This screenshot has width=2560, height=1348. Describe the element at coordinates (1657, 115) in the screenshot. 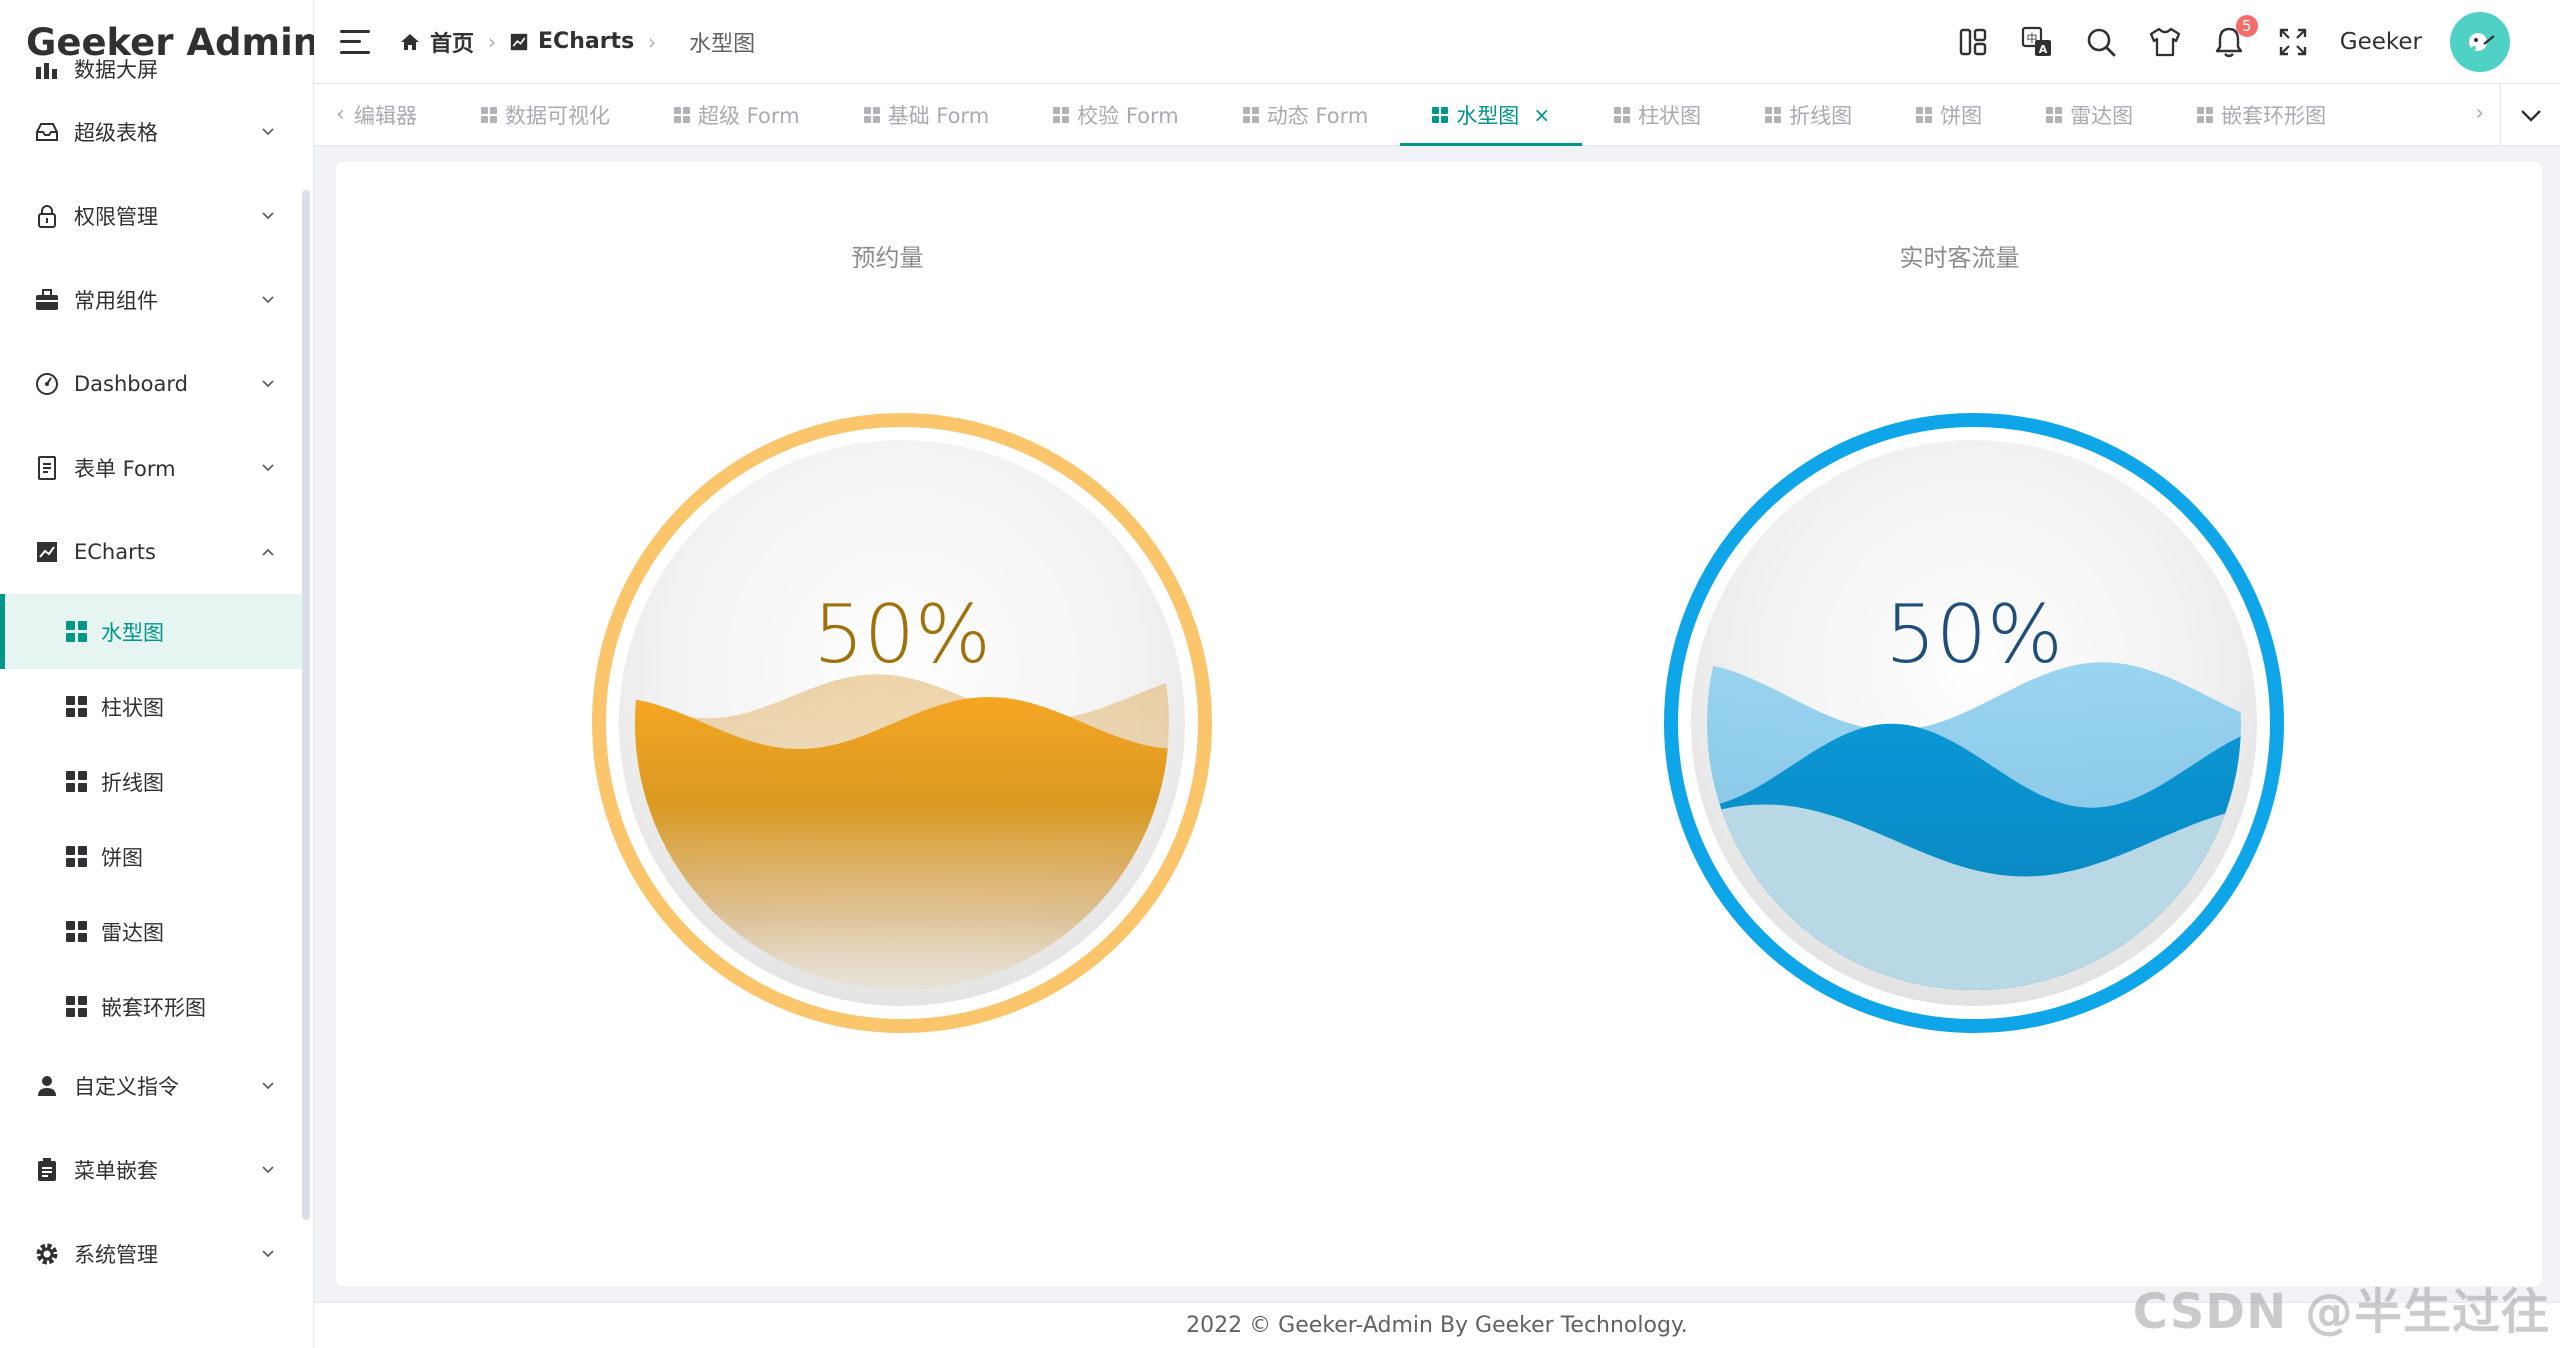

I see `tab-bar-chart: 柱状图` at that location.